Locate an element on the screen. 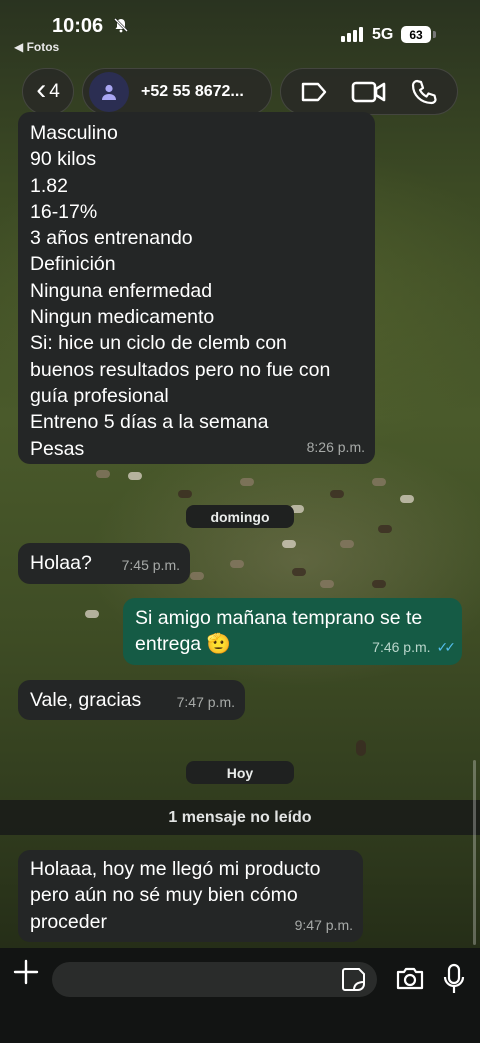 Image resolution: width=480 pixels, height=1043 pixels. message-time: 8:26 p.m. is located at coordinates (335, 446).